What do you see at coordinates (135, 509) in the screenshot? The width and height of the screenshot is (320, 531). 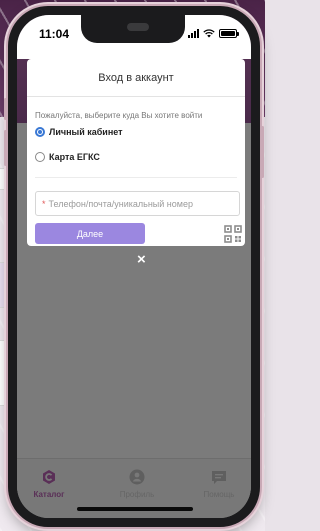 I see `home-indicator` at bounding box center [135, 509].